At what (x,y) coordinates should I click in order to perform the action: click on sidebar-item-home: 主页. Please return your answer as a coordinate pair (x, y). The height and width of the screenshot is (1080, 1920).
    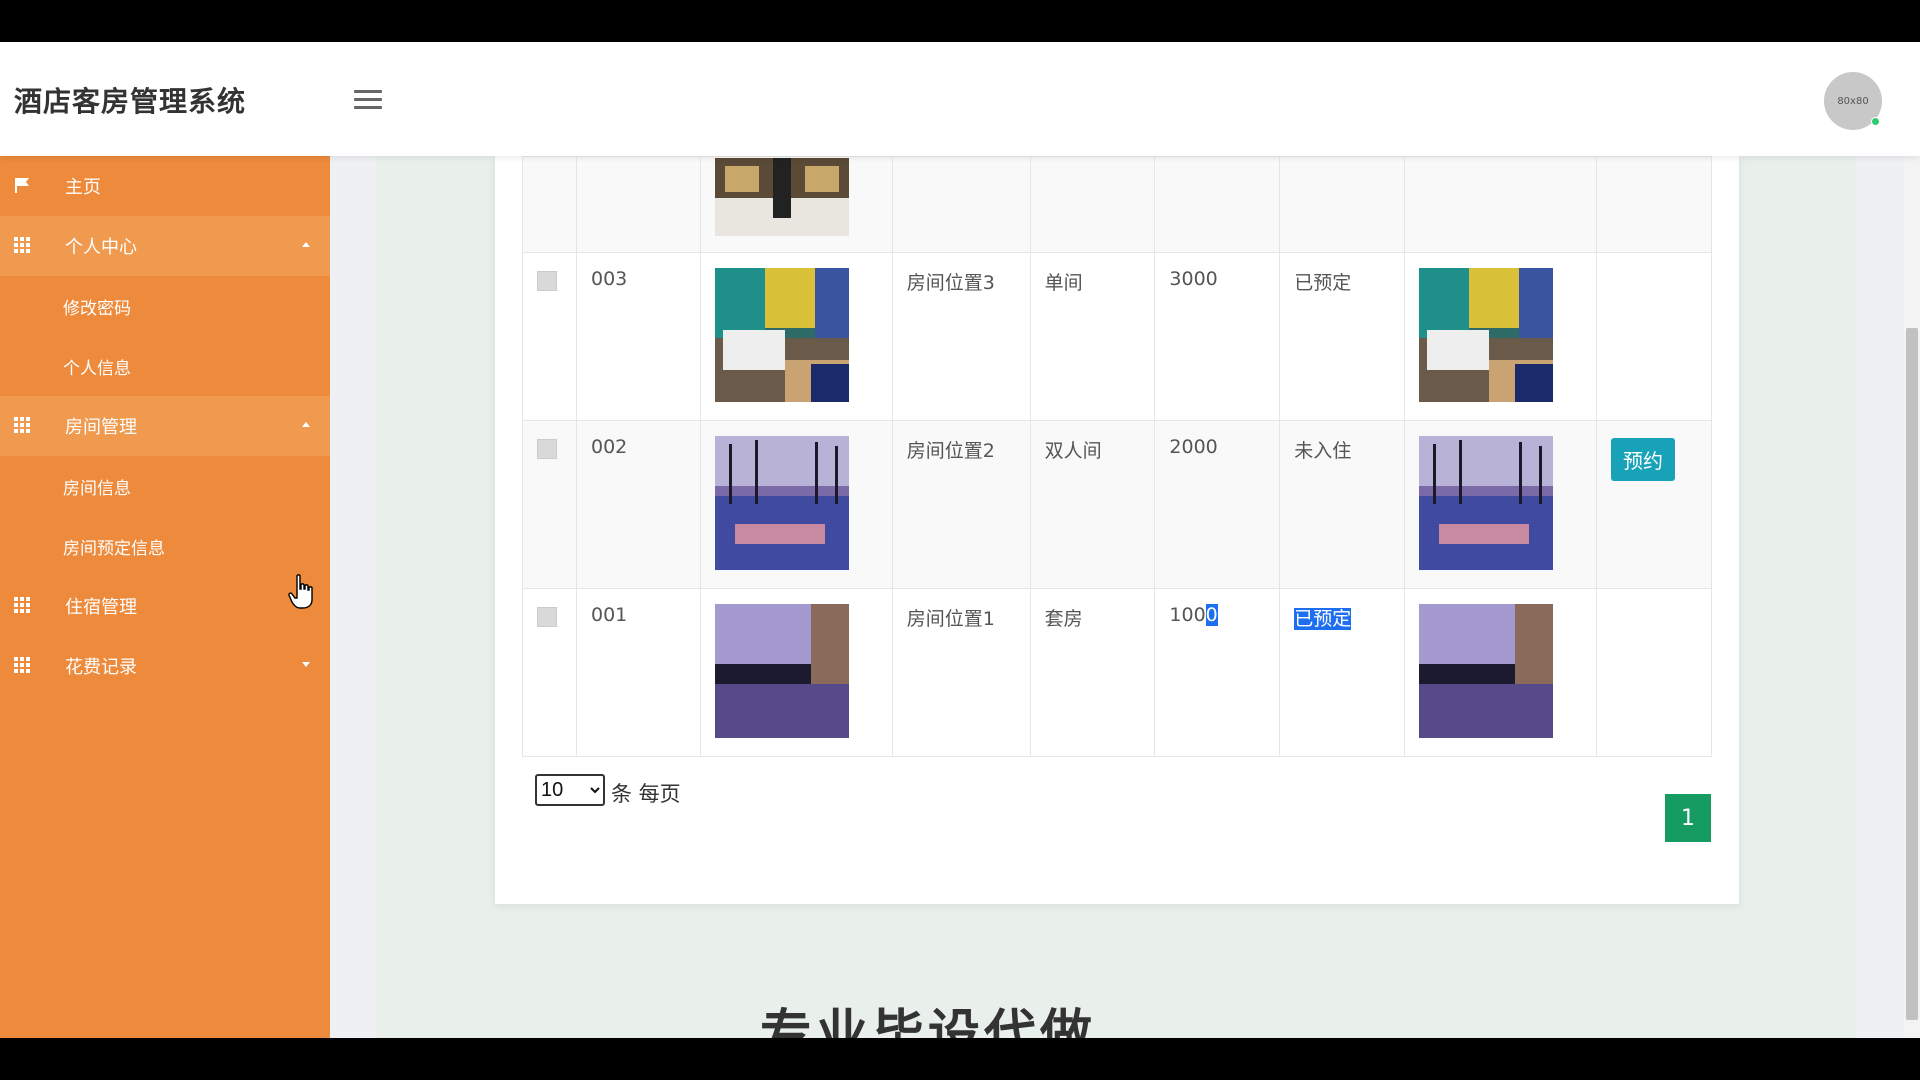
    Looking at the image, I should click on (165, 186).